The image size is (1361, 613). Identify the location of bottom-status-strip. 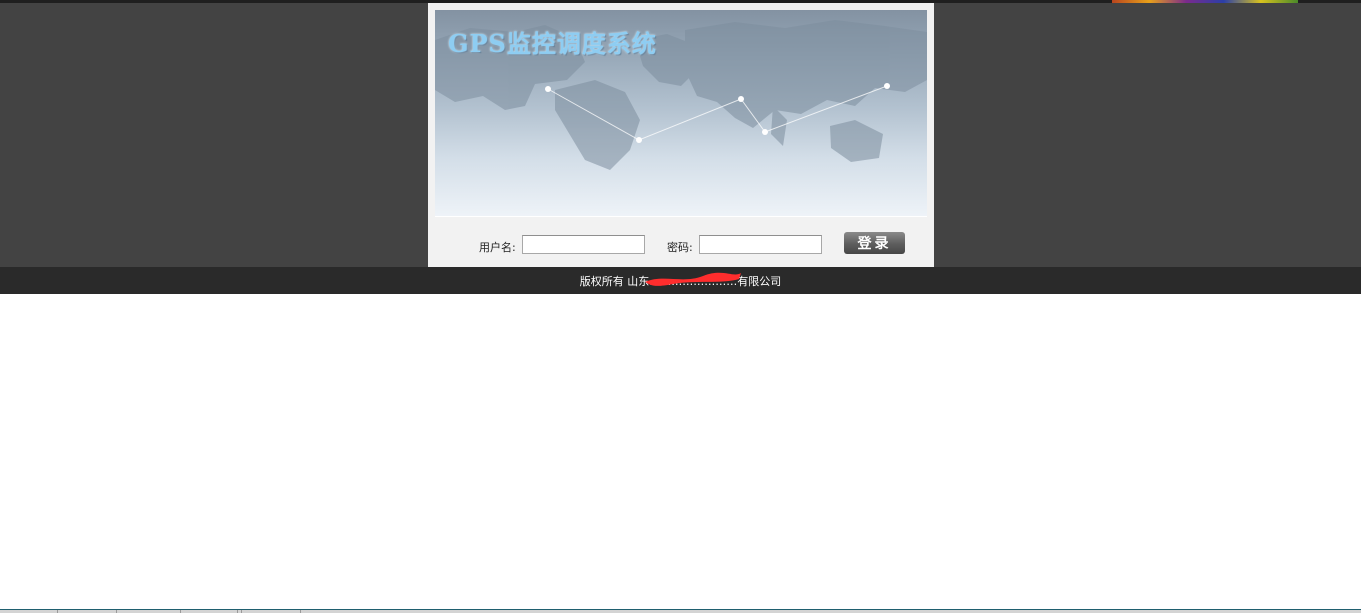
(680, 611).